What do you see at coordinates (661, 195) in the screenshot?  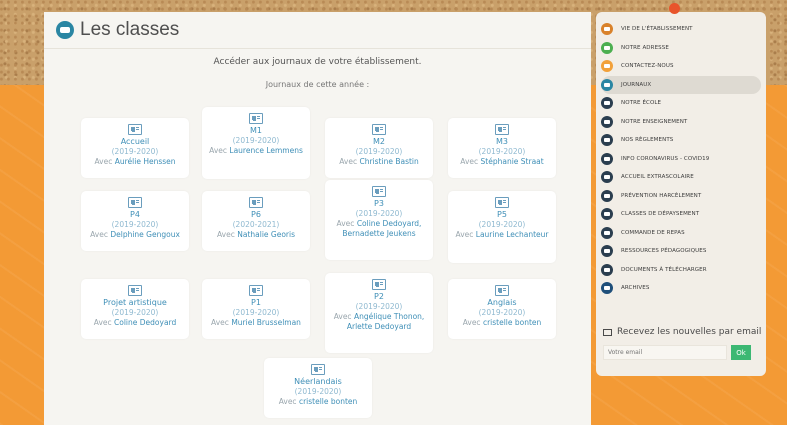 I see `sidebar-item-label: PRÉVENTION HARCÈLEMENT` at bounding box center [661, 195].